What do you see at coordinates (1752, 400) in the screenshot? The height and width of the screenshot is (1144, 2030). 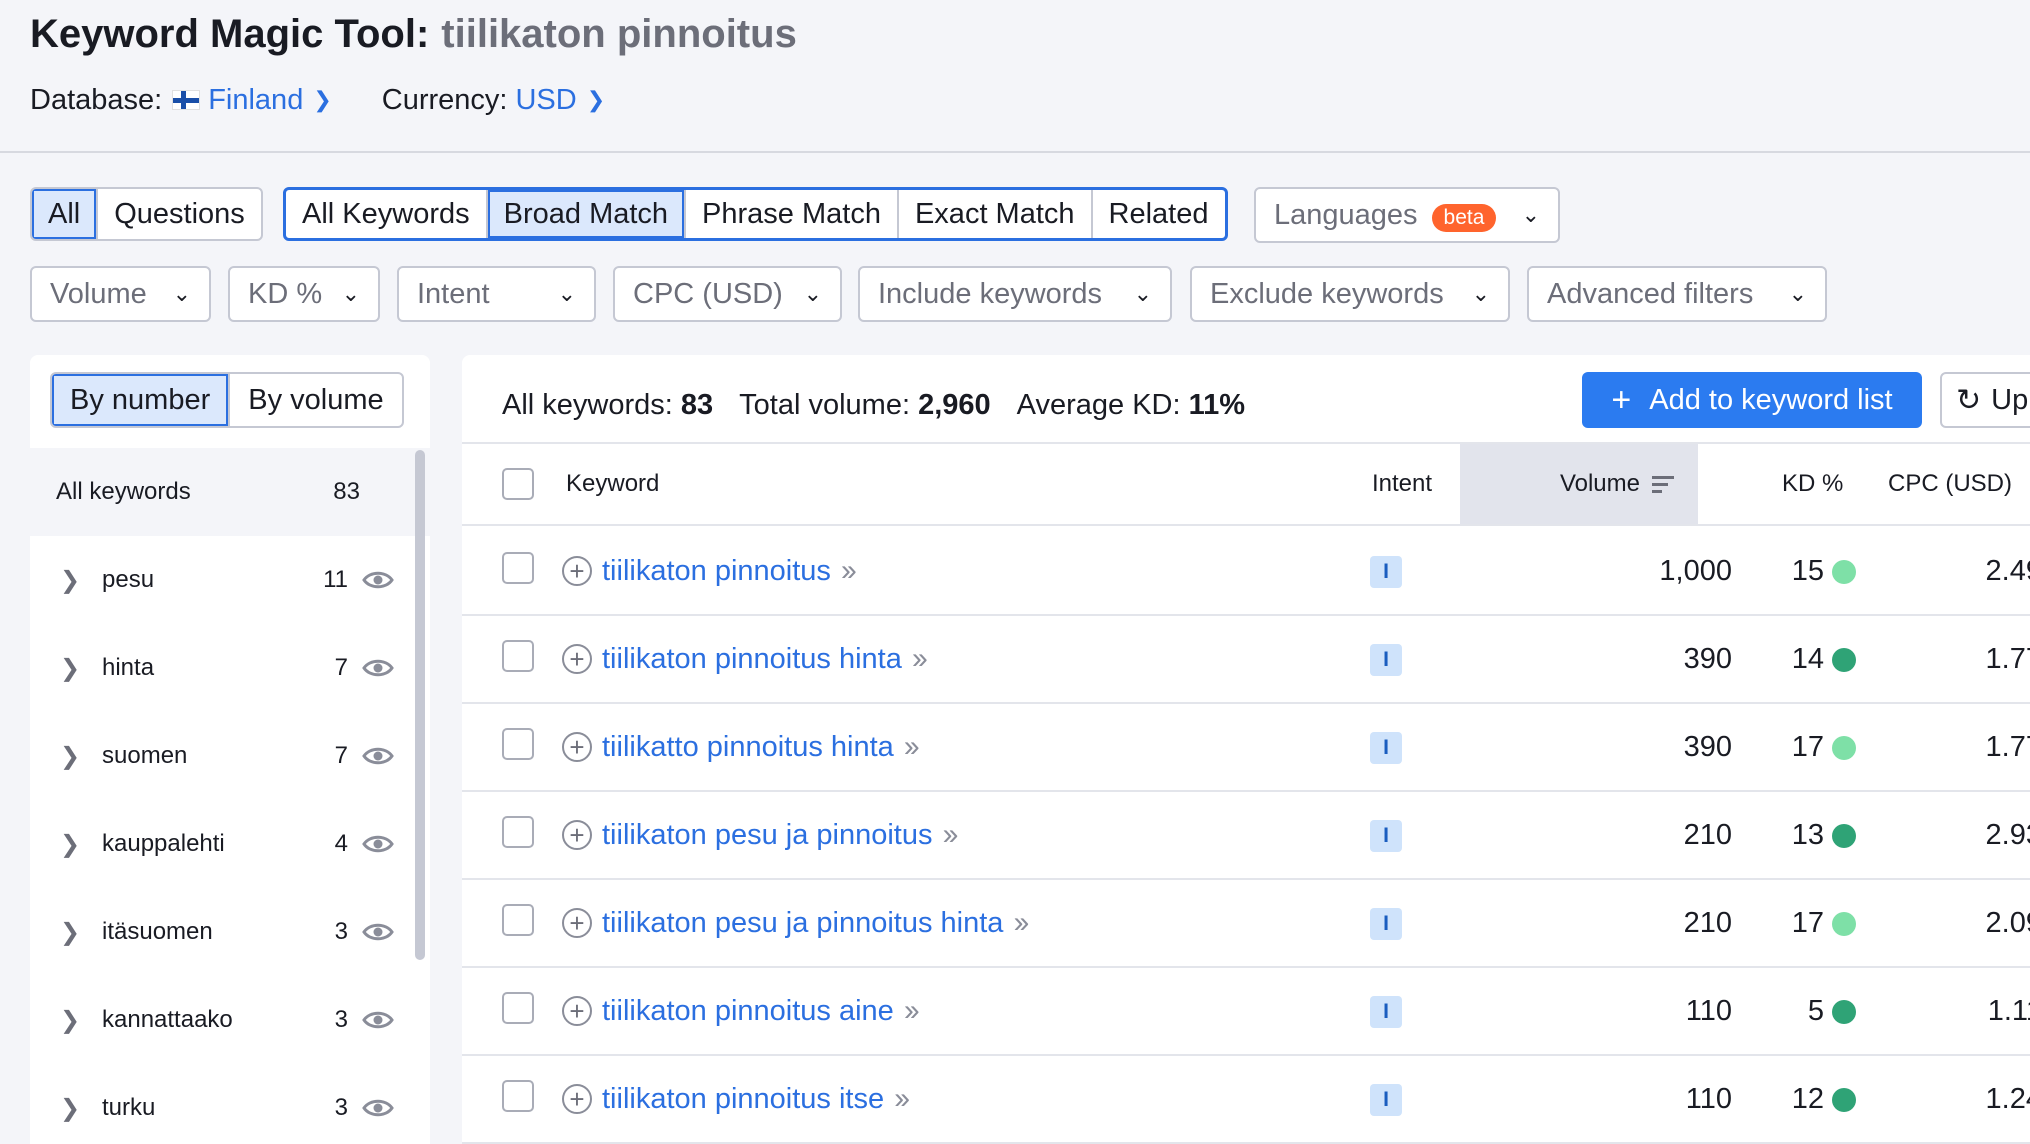 I see `add-to-keyword-list-button: + Add to keyword list` at bounding box center [1752, 400].